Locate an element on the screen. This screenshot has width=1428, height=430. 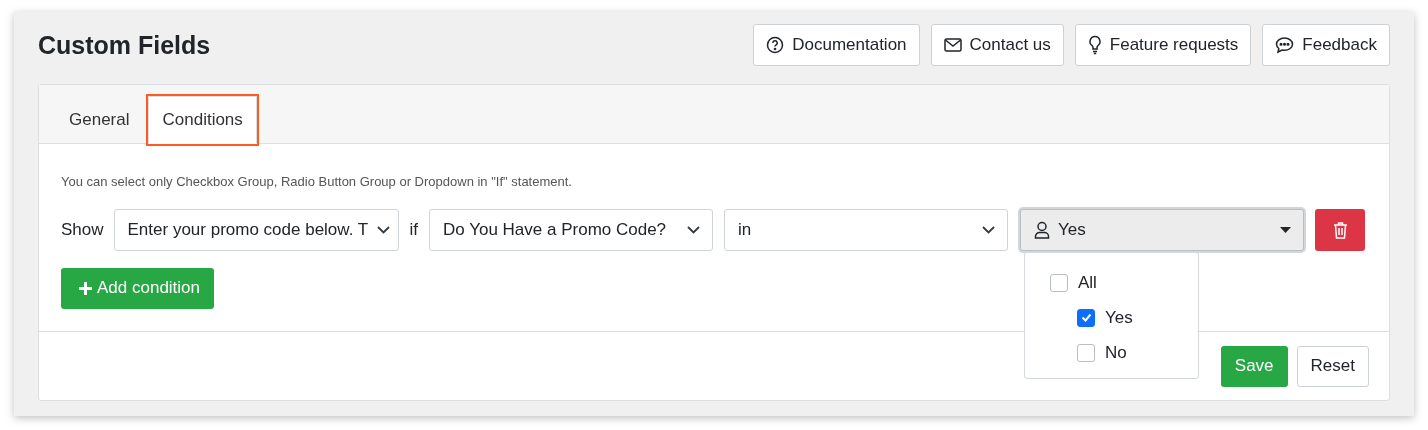
source-select: Do You Have a Promo Code? is located at coordinates (571, 229).